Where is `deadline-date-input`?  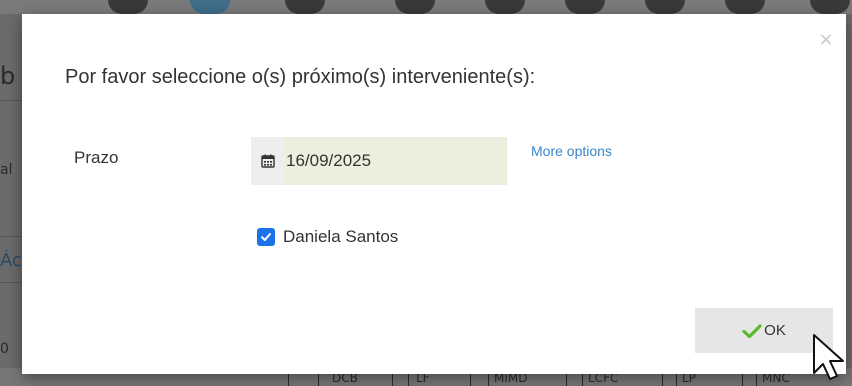
deadline-date-input is located at coordinates (395, 161).